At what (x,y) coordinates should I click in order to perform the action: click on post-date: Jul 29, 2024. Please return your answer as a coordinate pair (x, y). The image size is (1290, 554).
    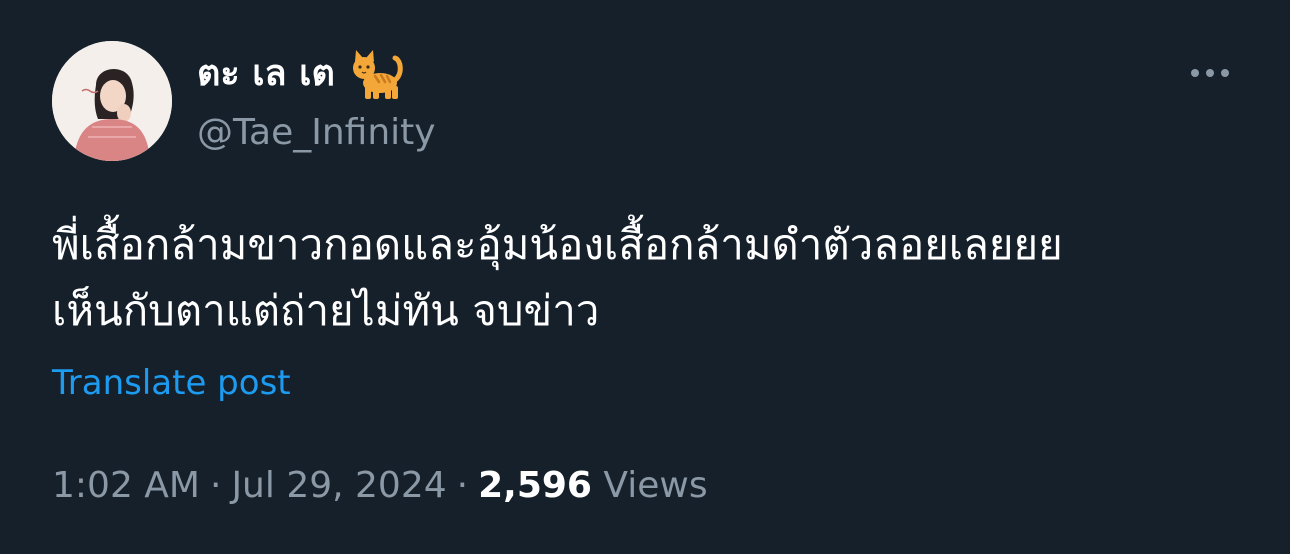
    Looking at the image, I should click on (338, 485).